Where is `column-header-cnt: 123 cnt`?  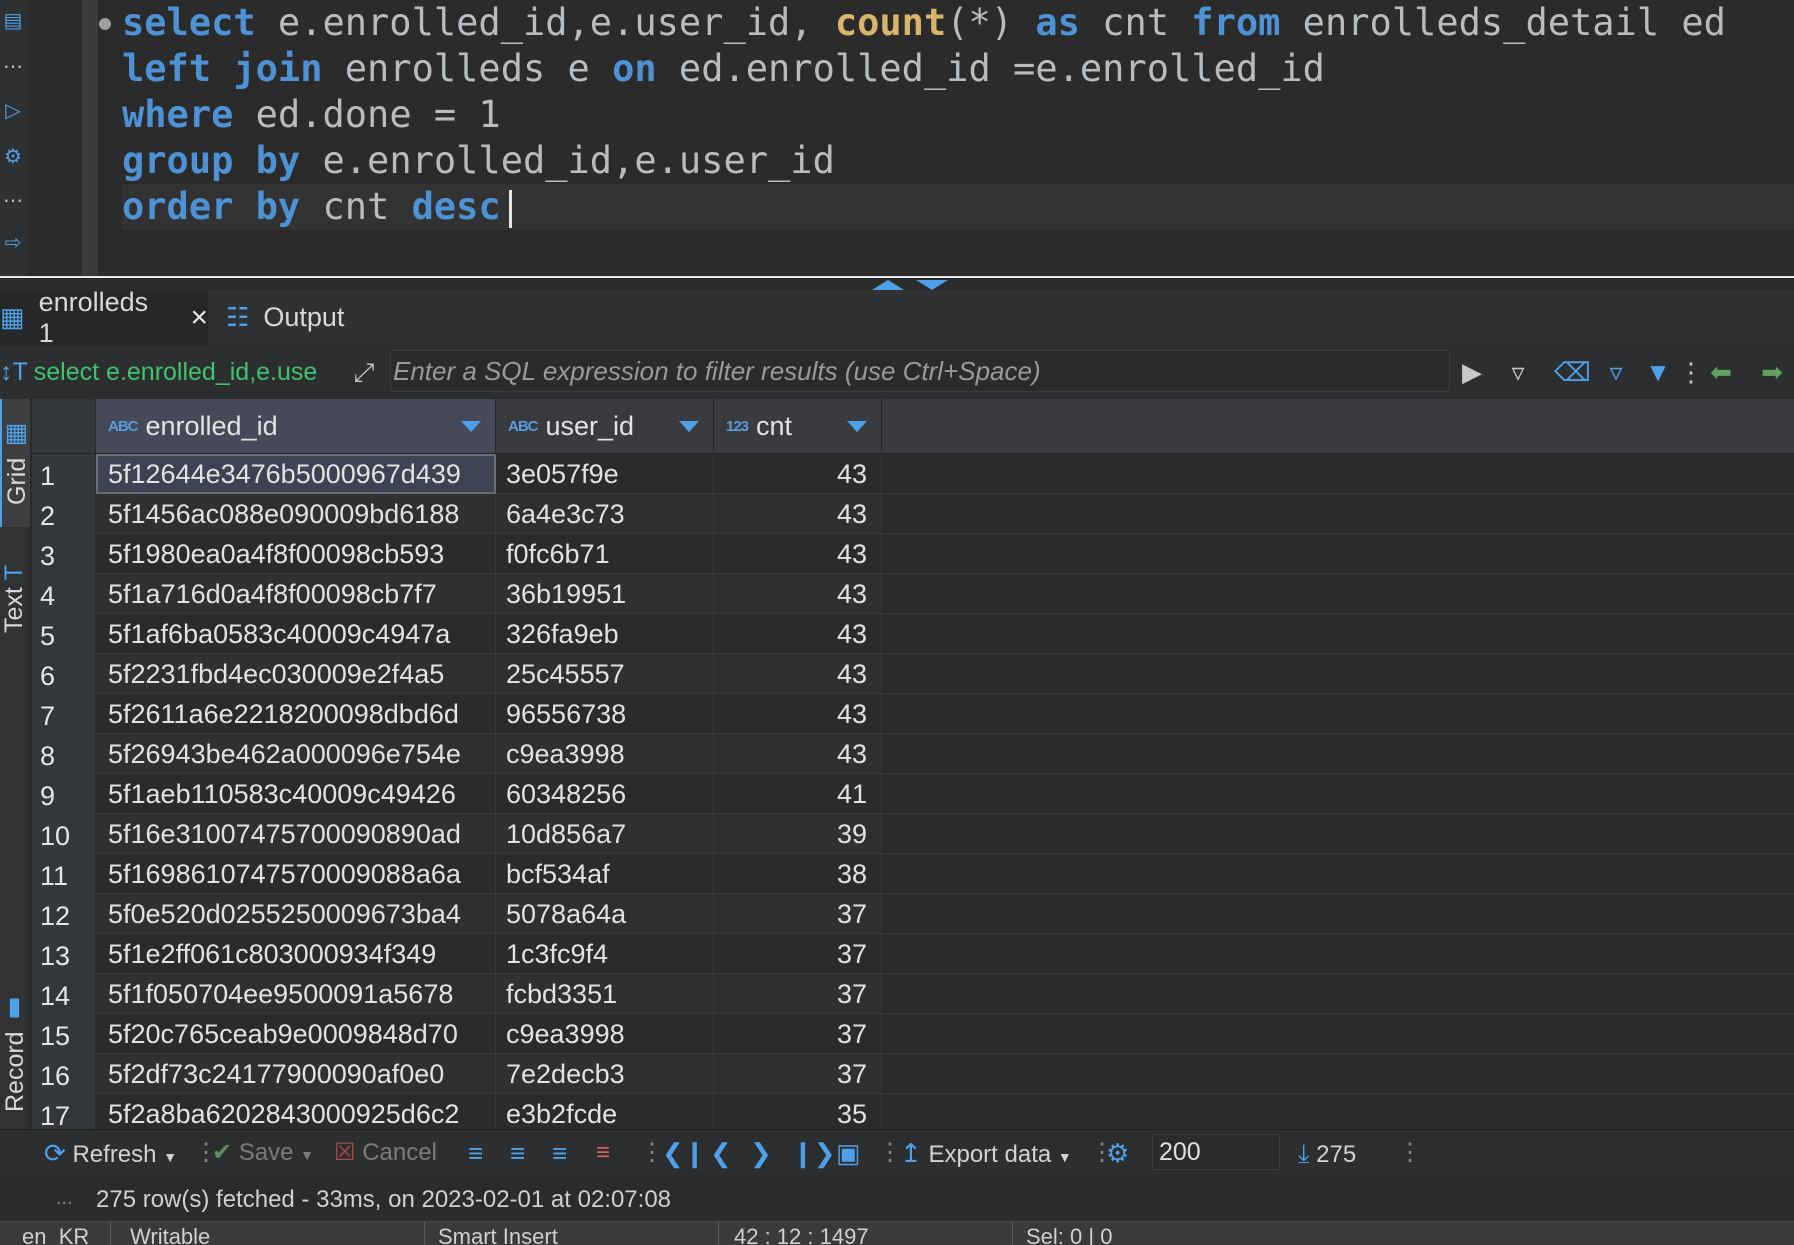
column-header-cnt: 123 cnt is located at coordinates (798, 426).